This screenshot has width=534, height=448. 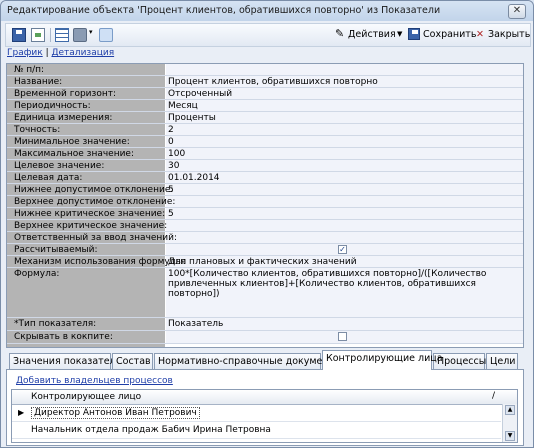 What do you see at coordinates (509, 34) in the screenshot?
I see `close-button: Закрыть` at bounding box center [509, 34].